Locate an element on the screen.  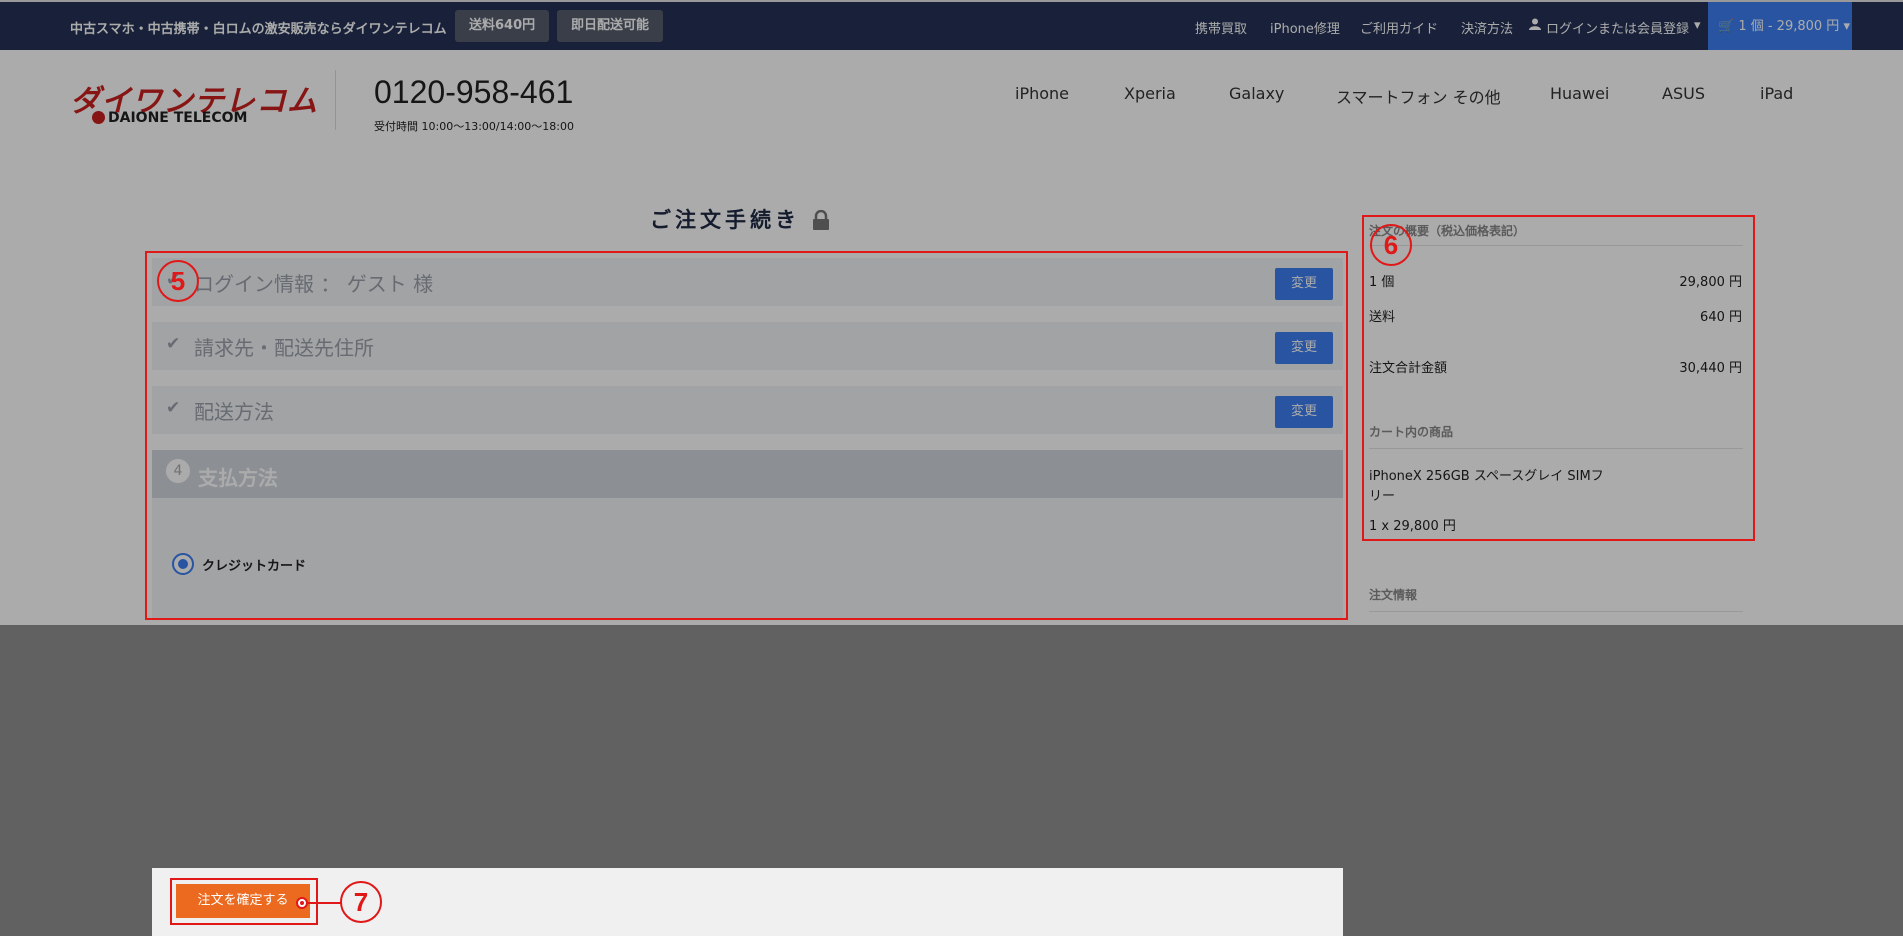
logo-mark-icon is located at coordinates (98, 117).